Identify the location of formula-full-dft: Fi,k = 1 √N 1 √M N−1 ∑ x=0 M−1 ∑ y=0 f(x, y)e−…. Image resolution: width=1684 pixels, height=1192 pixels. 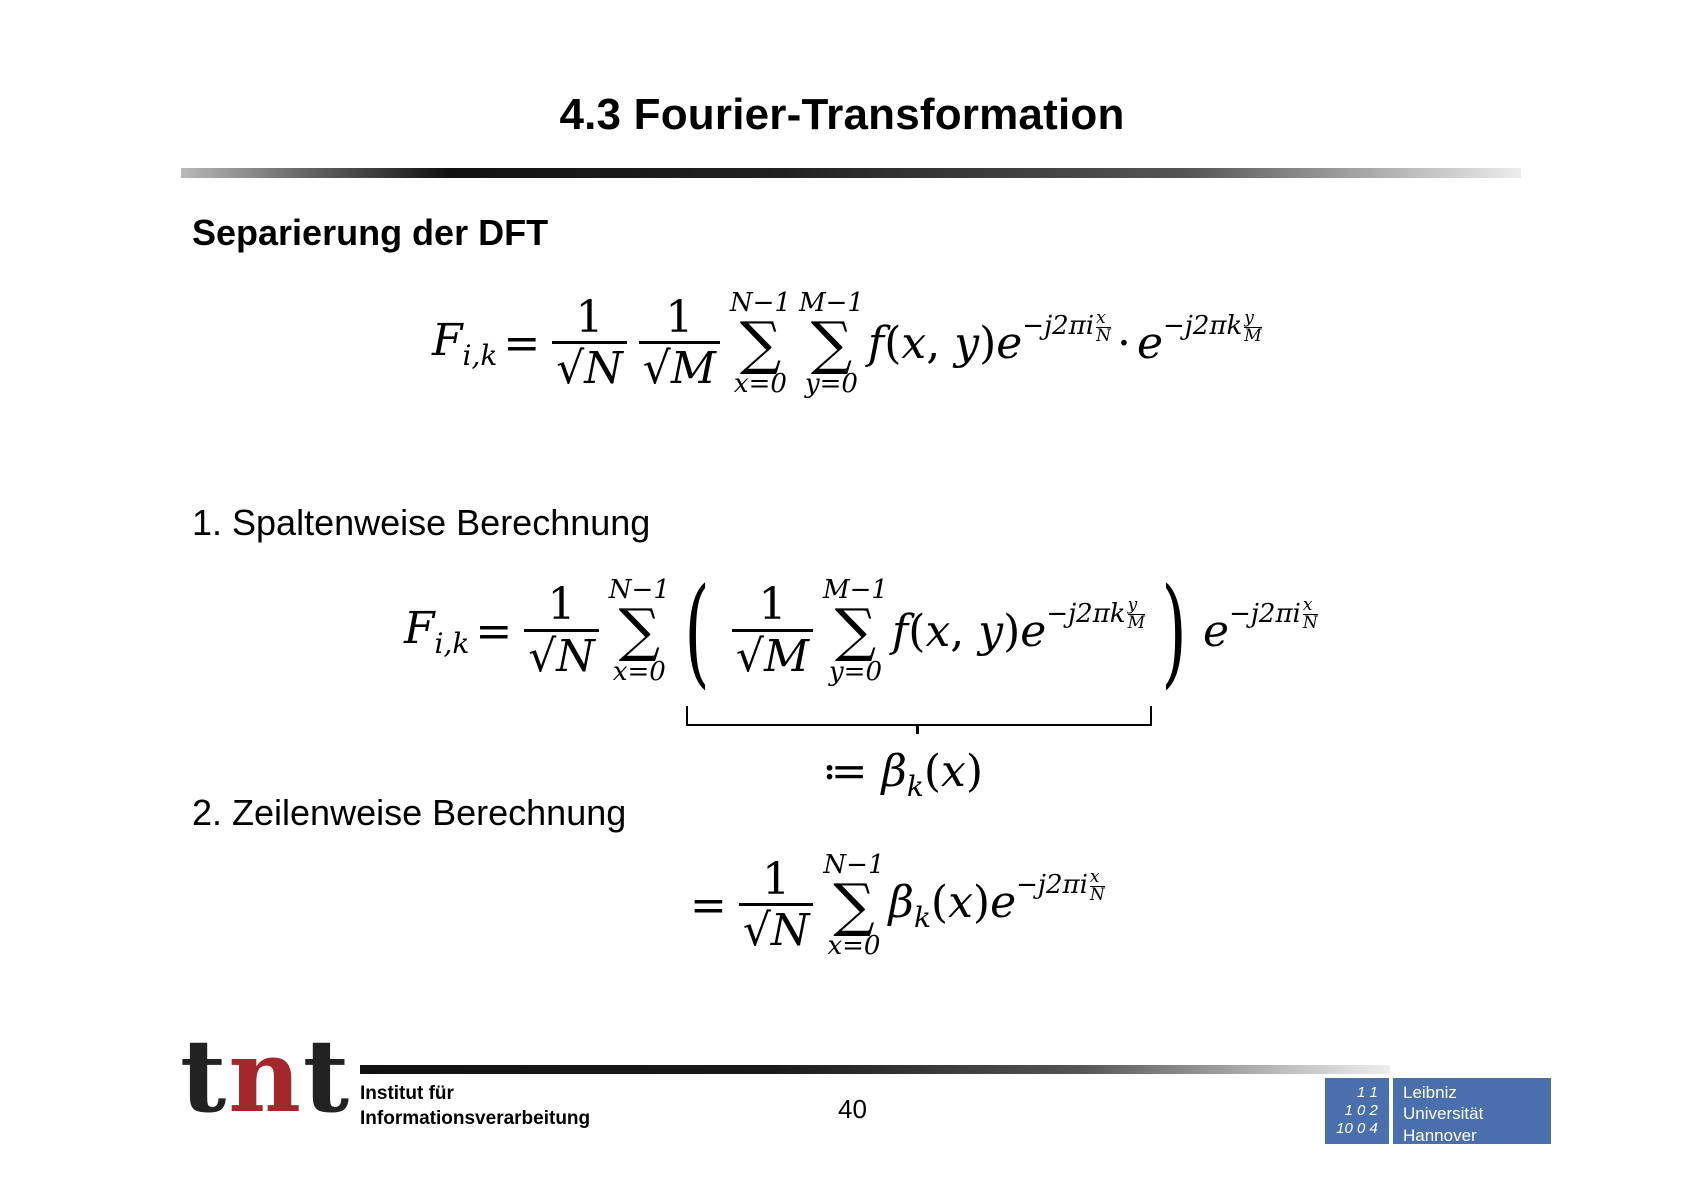
(847, 344).